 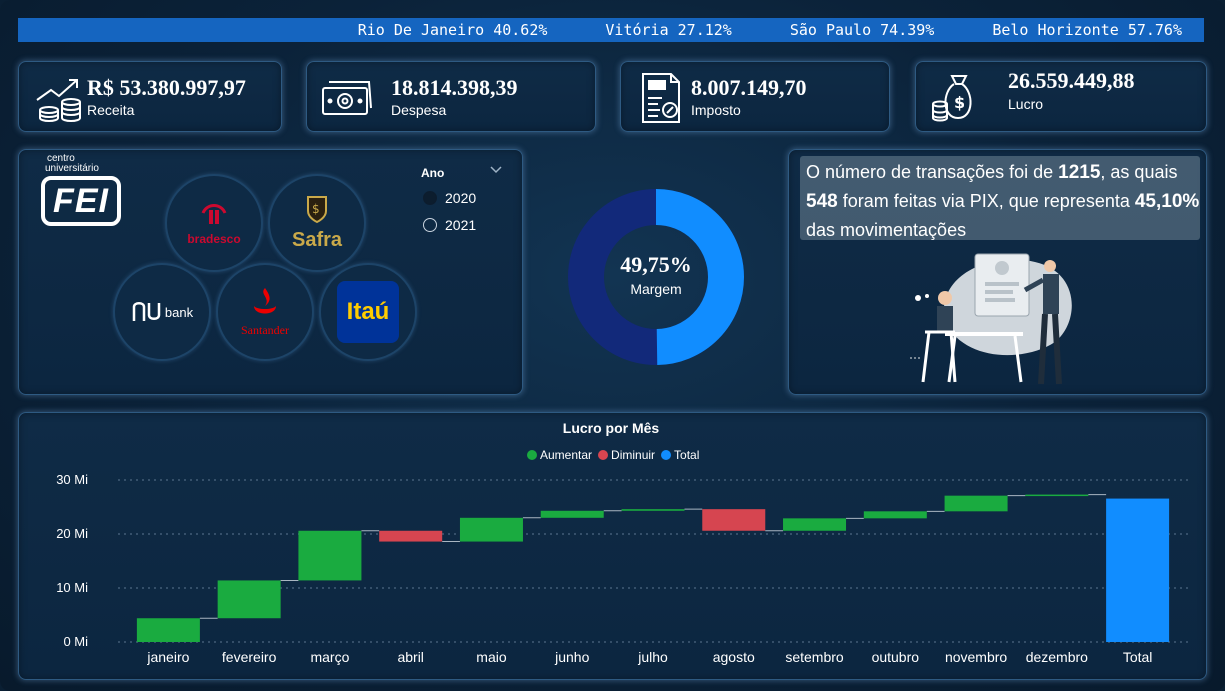 What do you see at coordinates (347, 98) in the screenshot?
I see `cash-bill-icon` at bounding box center [347, 98].